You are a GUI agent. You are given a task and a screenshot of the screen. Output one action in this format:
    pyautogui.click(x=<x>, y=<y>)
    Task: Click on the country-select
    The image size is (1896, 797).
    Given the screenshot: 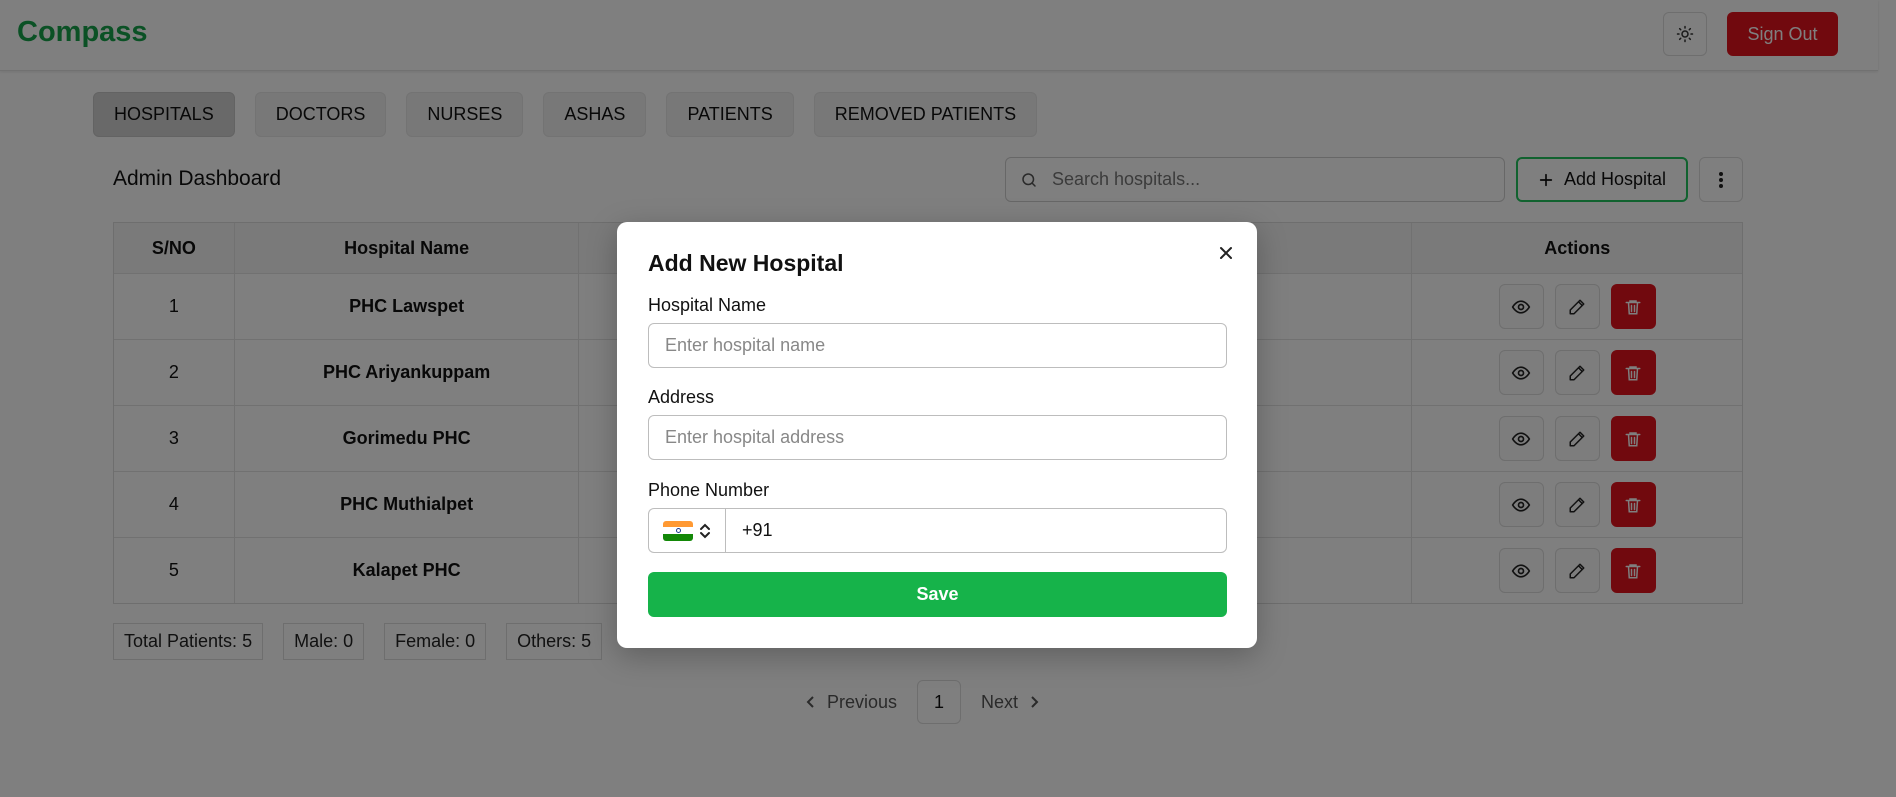 What is the action you would take?
    pyautogui.click(x=686, y=530)
    